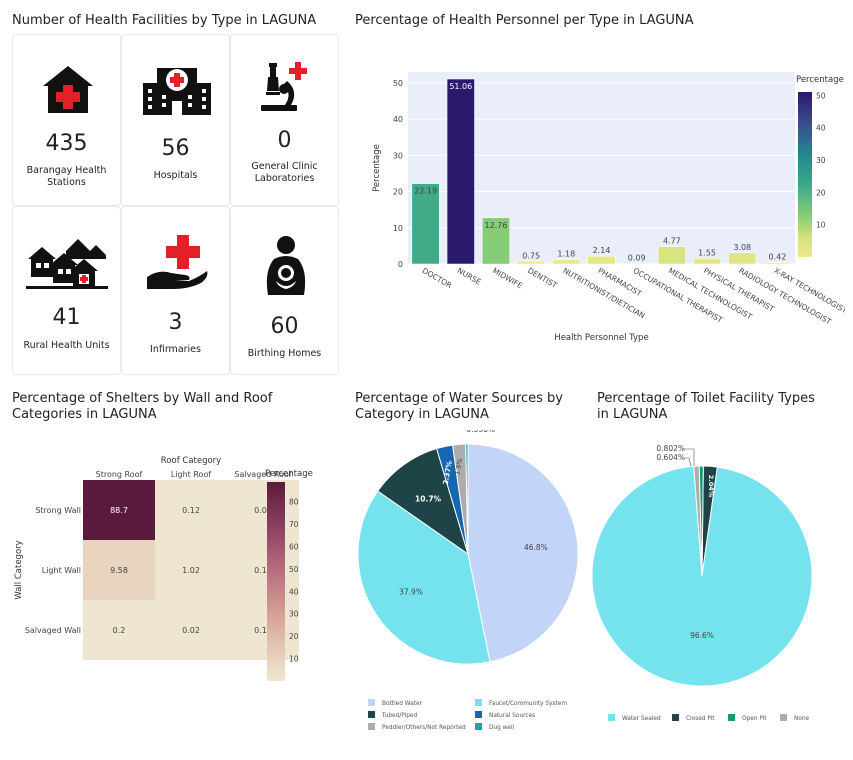 Image resolution: width=853 pixels, height=760 pixels. I want to click on facility-value: 60, so click(284, 326).